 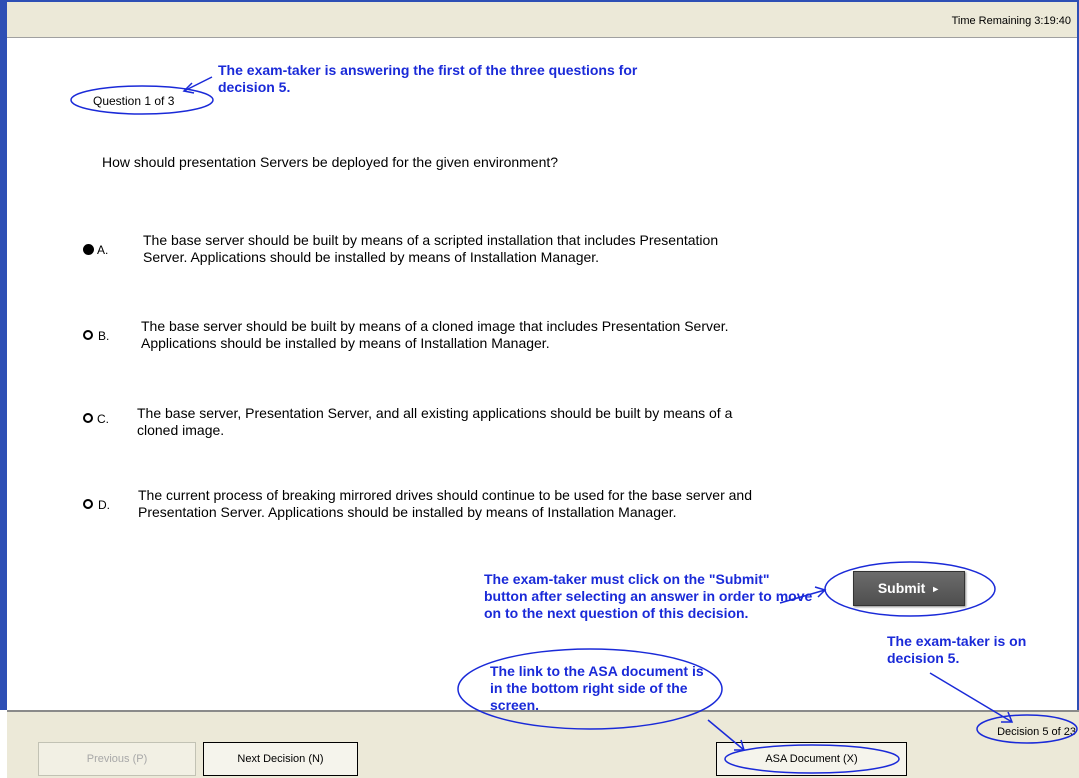 What do you see at coordinates (280, 759) in the screenshot?
I see `next-decision-button: Next Decision (N)` at bounding box center [280, 759].